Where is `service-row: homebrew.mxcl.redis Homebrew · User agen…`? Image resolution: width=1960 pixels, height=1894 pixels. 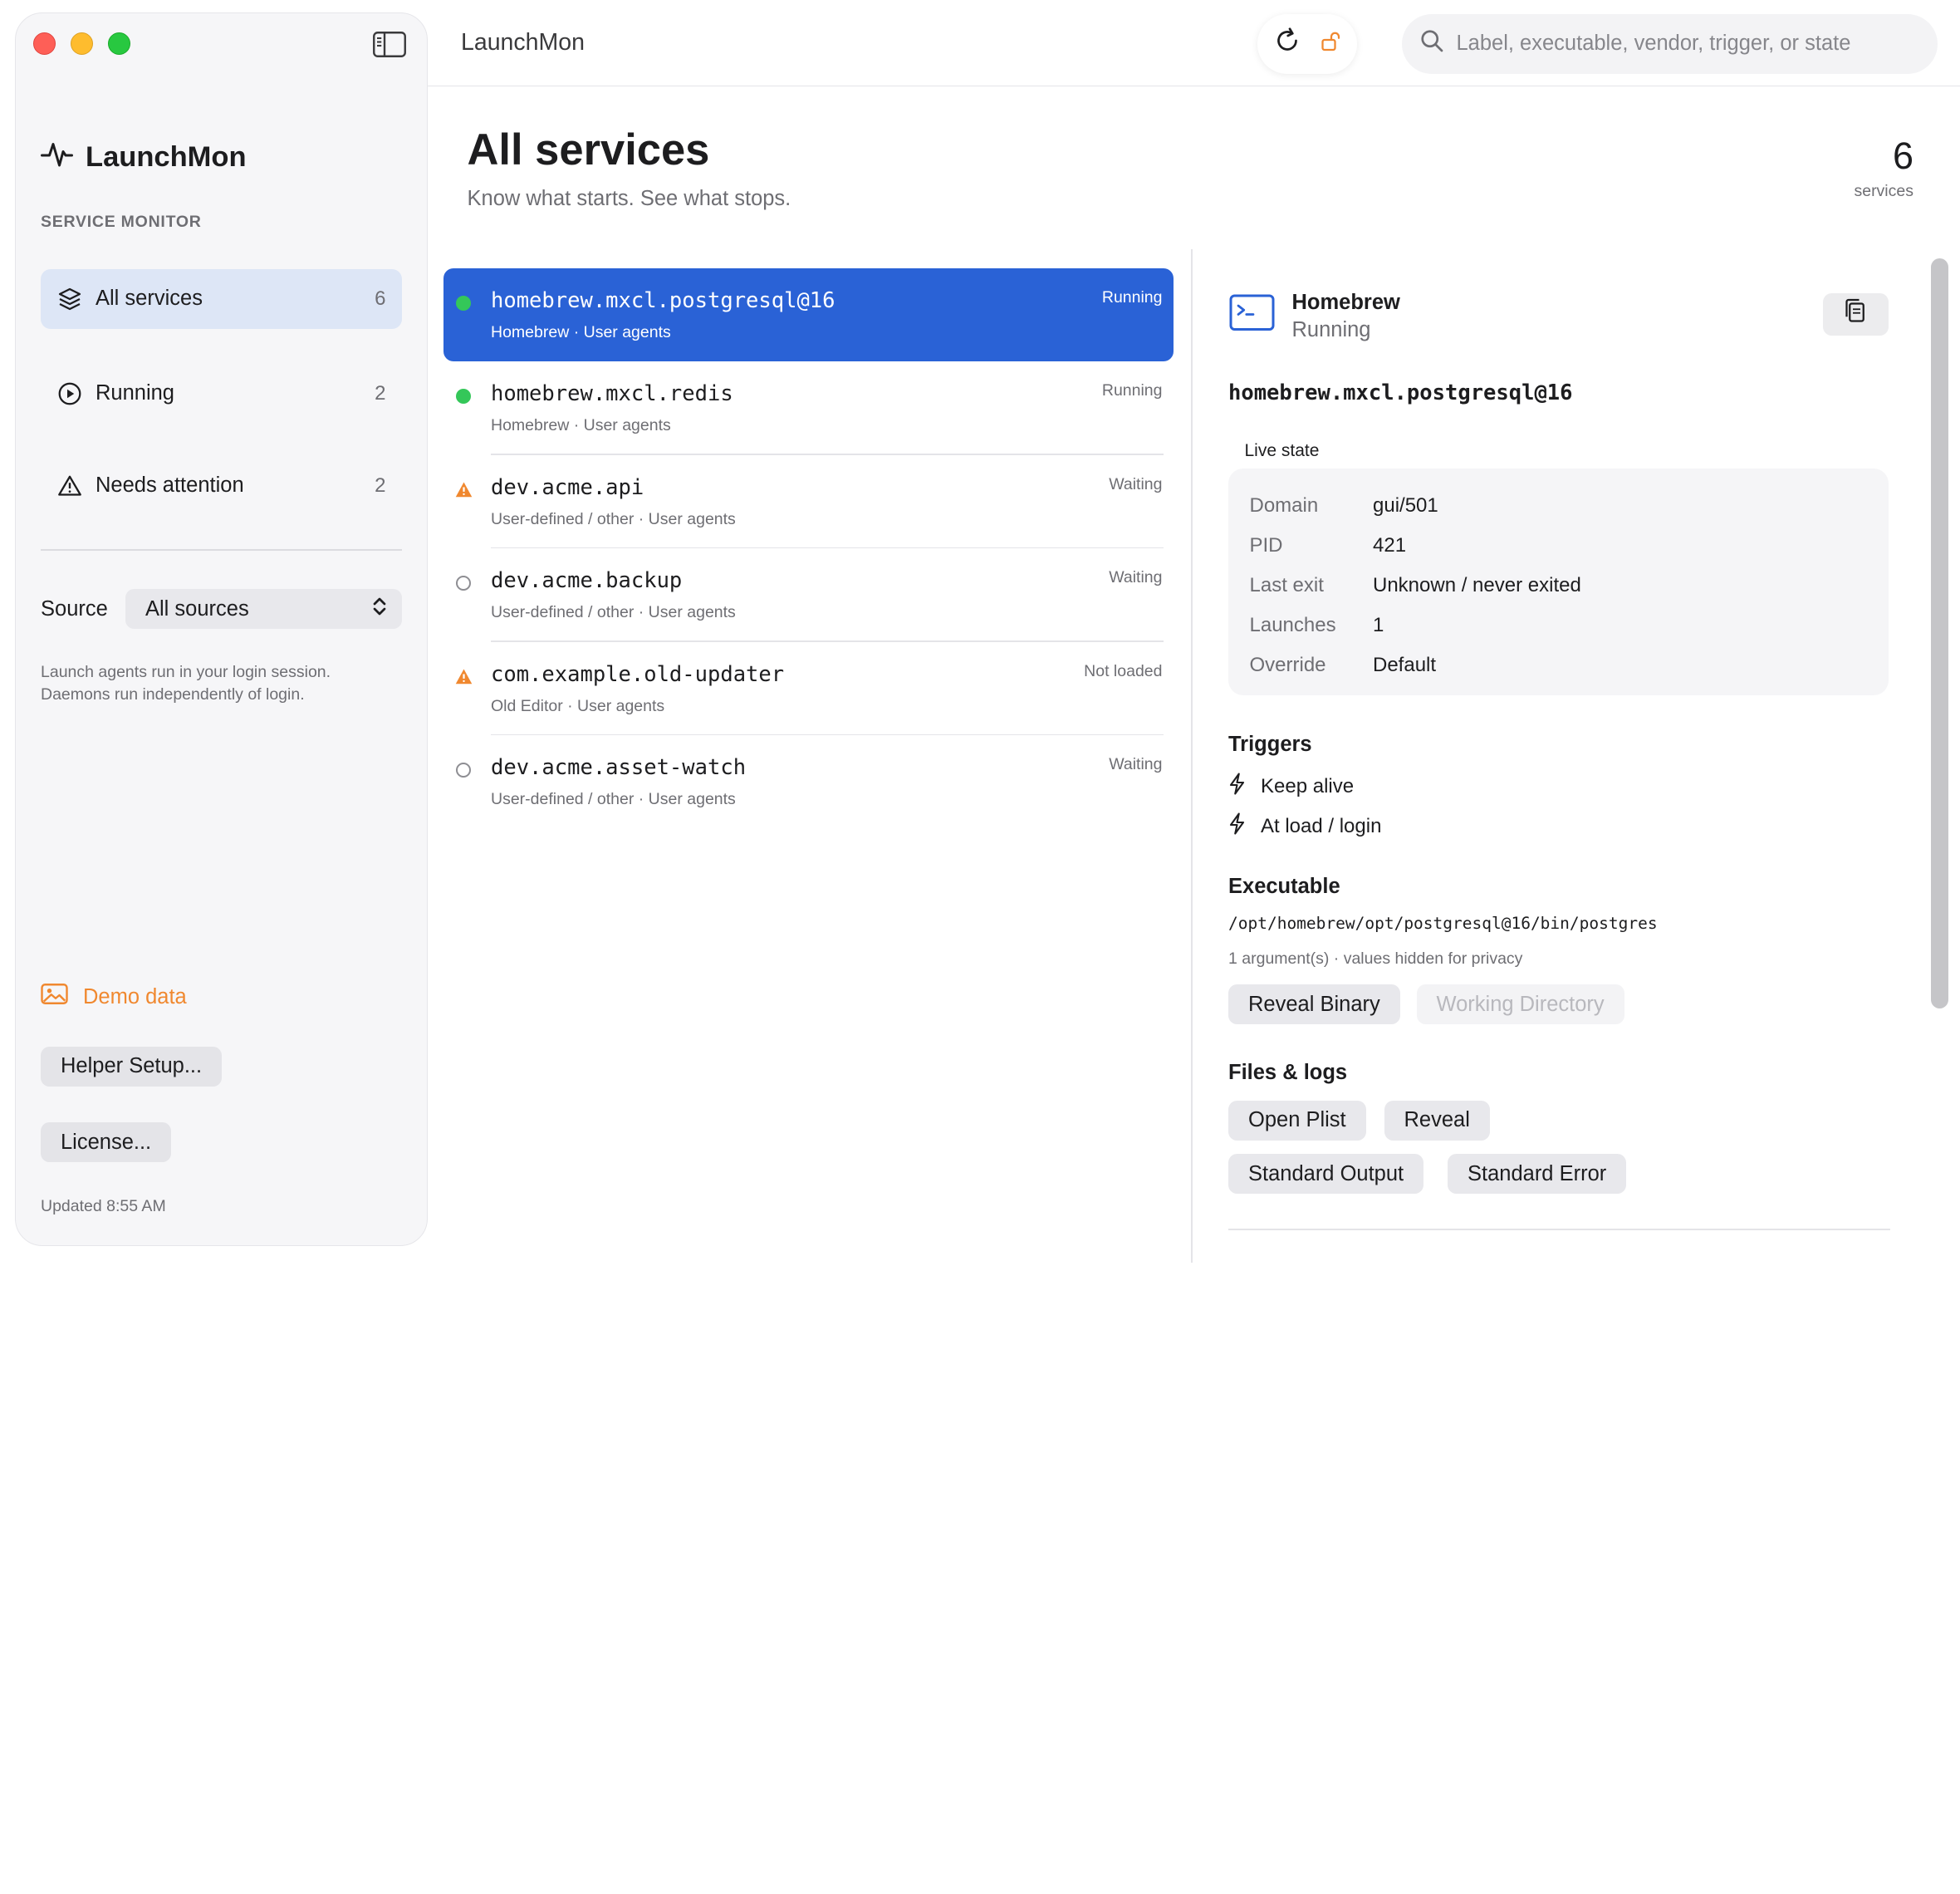 service-row: homebrew.mxcl.redis Homebrew · User agen… is located at coordinates (808, 408).